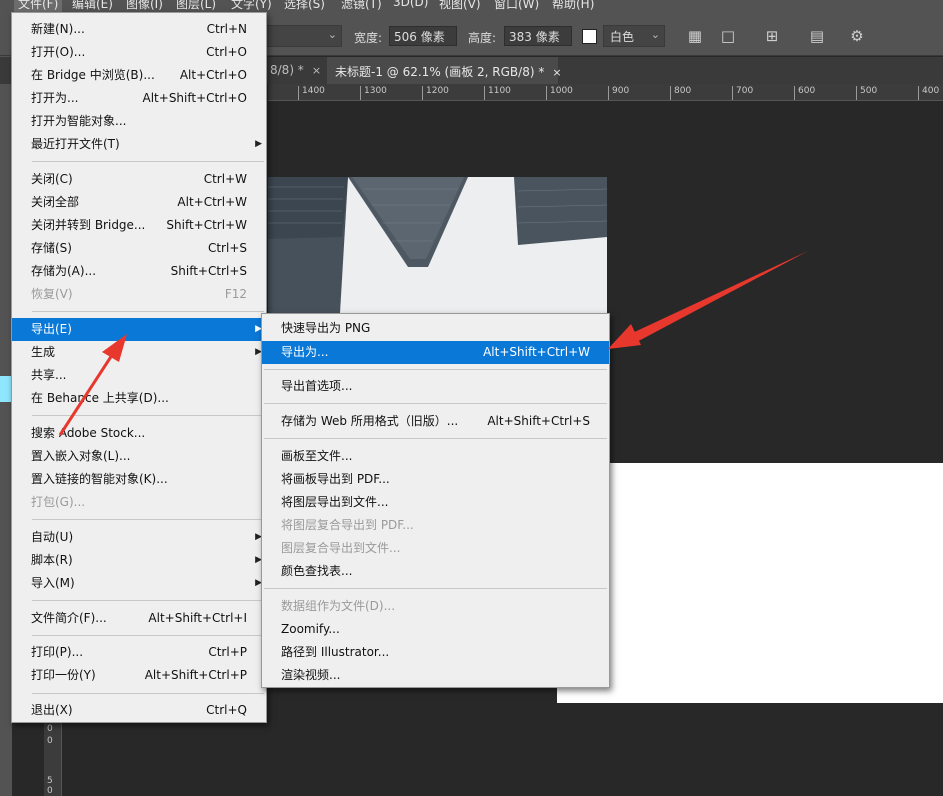 The width and height of the screenshot is (943, 796). What do you see at coordinates (139, 202) in the screenshot?
I see `menu-item-close-all: 关闭全部 Alt+Ctrl+W` at bounding box center [139, 202].